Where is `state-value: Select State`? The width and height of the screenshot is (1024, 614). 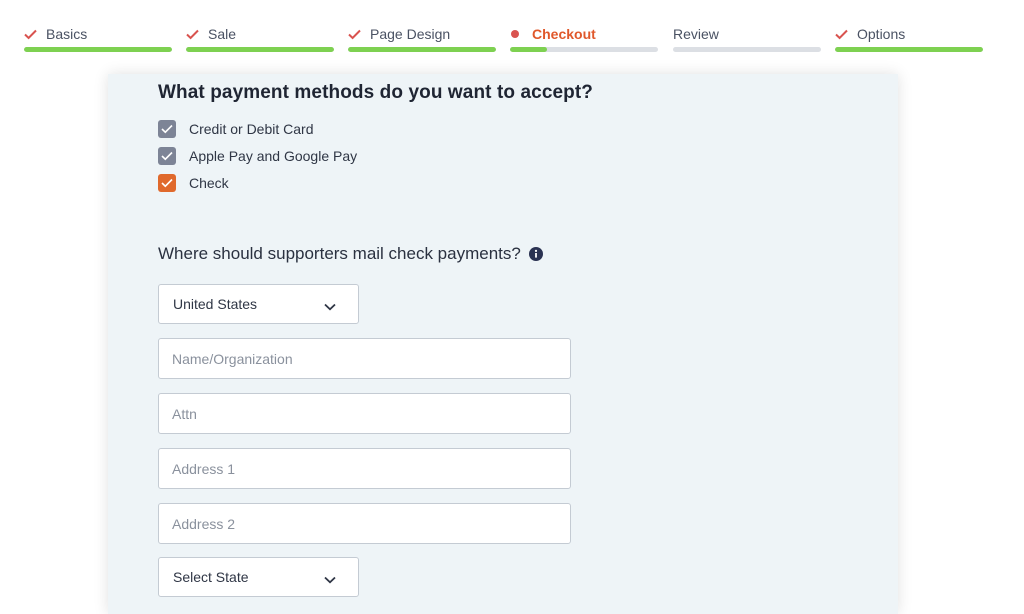 state-value: Select State is located at coordinates (211, 577).